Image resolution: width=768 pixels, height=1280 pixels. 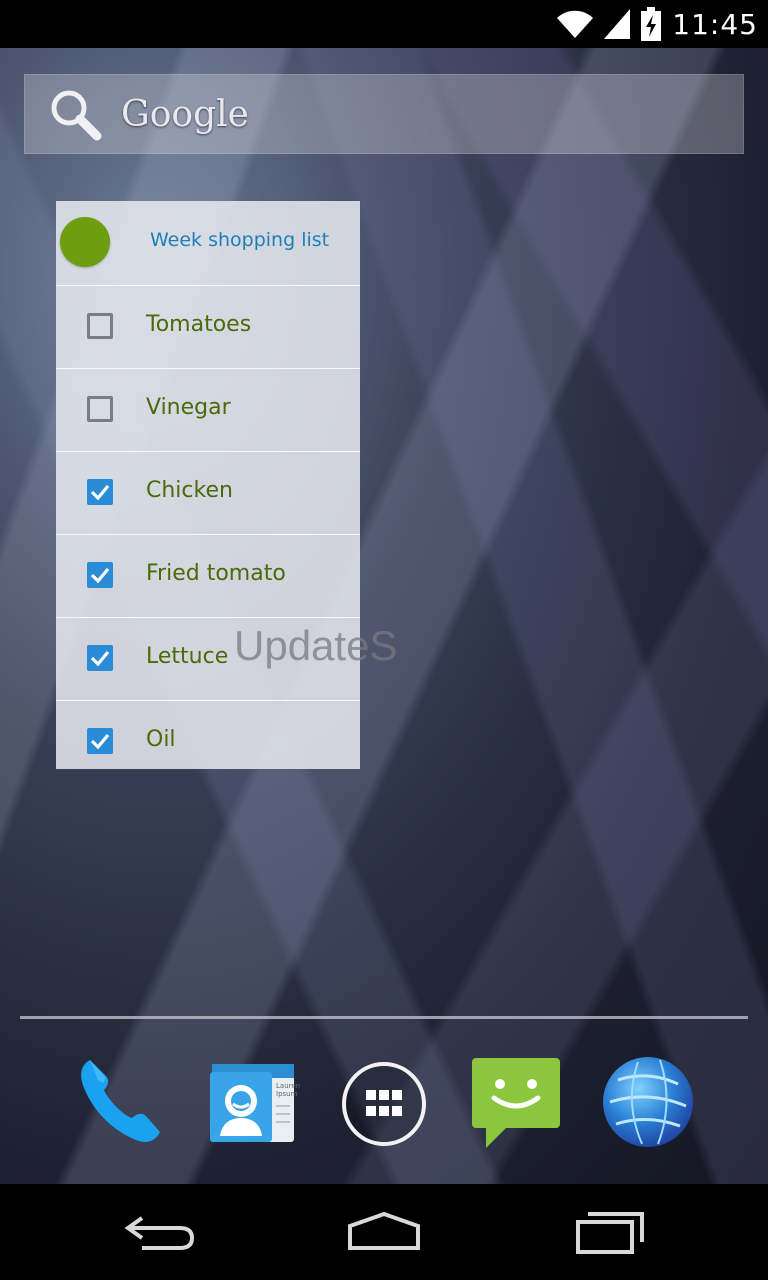 I want to click on widget-header: Week shopping list, so click(x=208, y=243).